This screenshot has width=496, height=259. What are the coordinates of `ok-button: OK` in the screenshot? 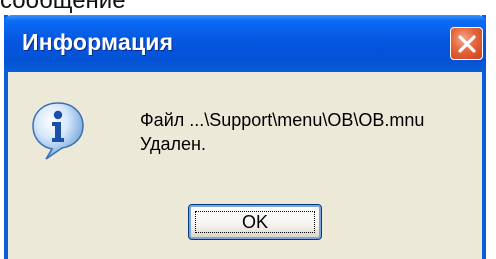 It's located at (255, 222).